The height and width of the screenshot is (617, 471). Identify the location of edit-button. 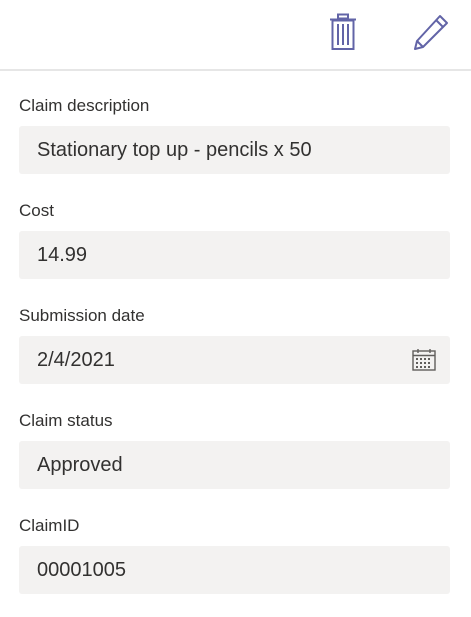
(431, 32).